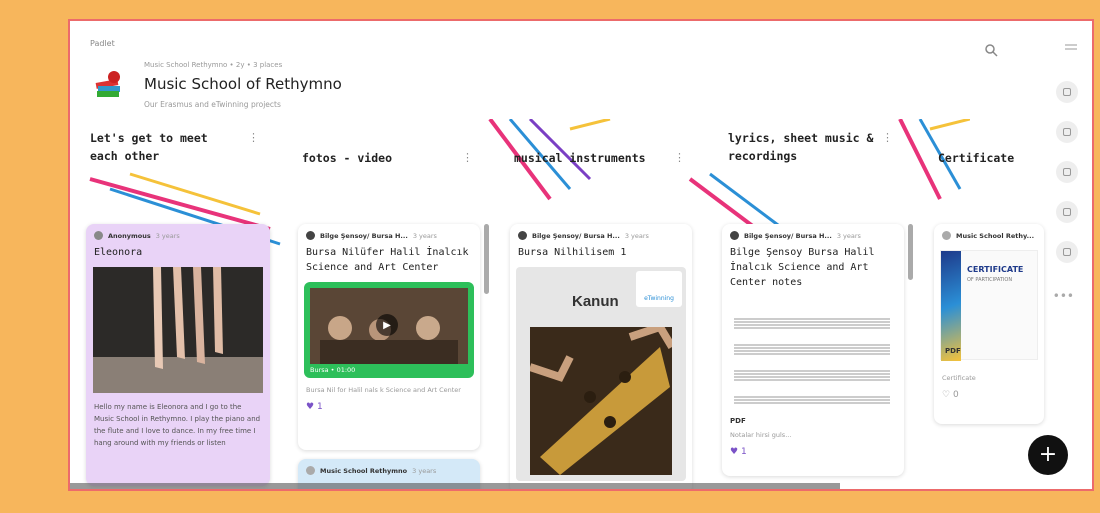 The height and width of the screenshot is (513, 1100). I want to click on certificate-preview: CERTIFICATE OF PARTICIPATION PDF, so click(989, 305).